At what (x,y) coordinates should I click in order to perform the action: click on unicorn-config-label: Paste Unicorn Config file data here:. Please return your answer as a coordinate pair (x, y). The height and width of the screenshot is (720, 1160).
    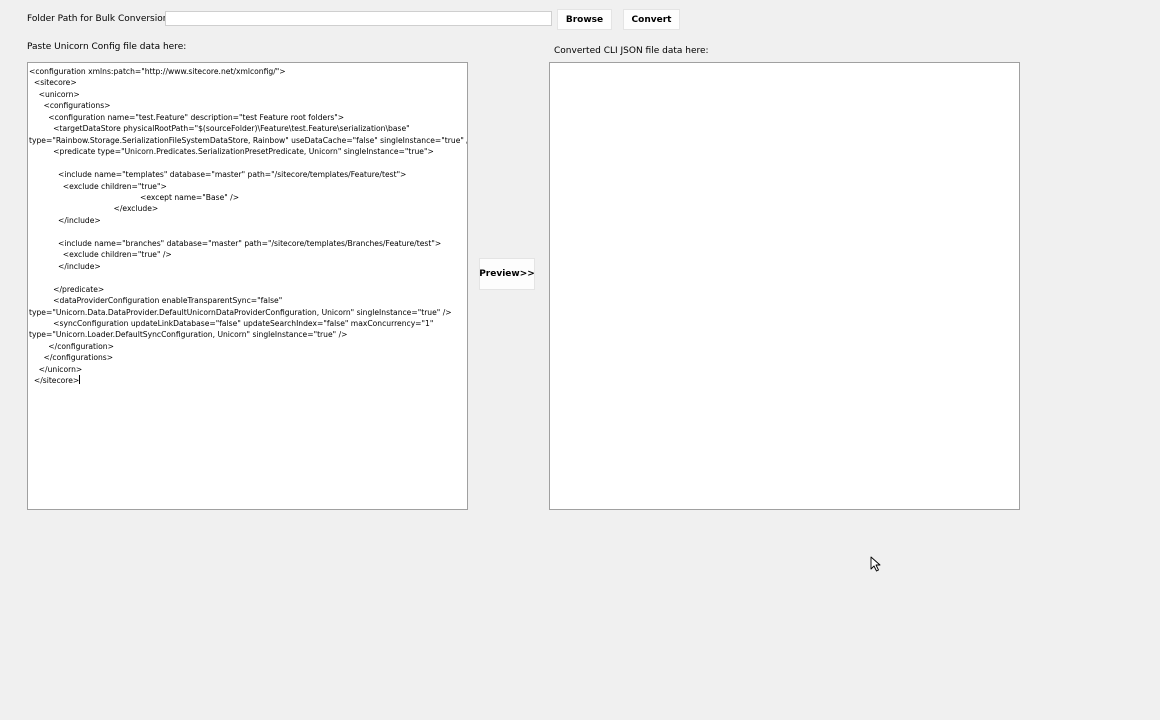
    Looking at the image, I should click on (107, 47).